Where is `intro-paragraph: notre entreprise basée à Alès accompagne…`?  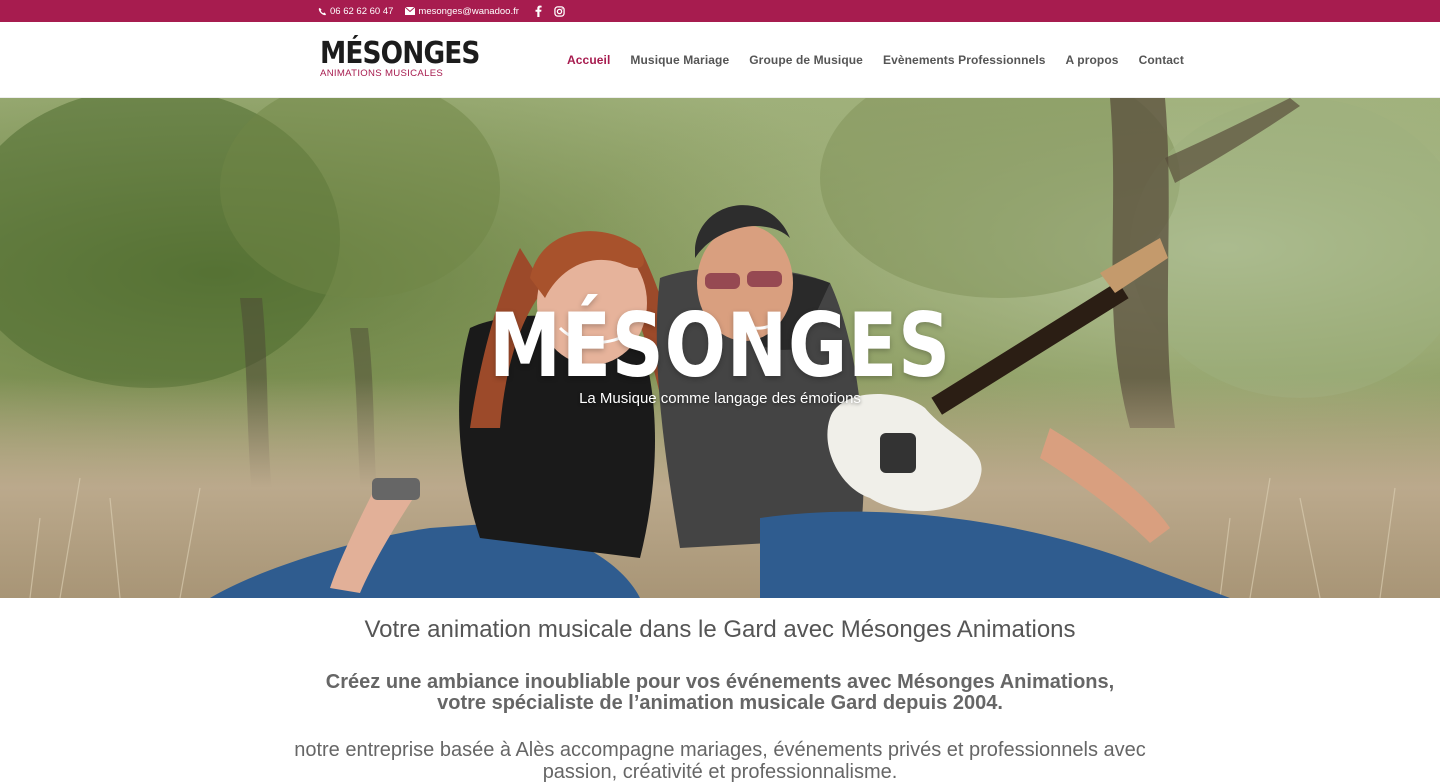 intro-paragraph: notre entreprise basée à Alès accompagne… is located at coordinates (720, 761).